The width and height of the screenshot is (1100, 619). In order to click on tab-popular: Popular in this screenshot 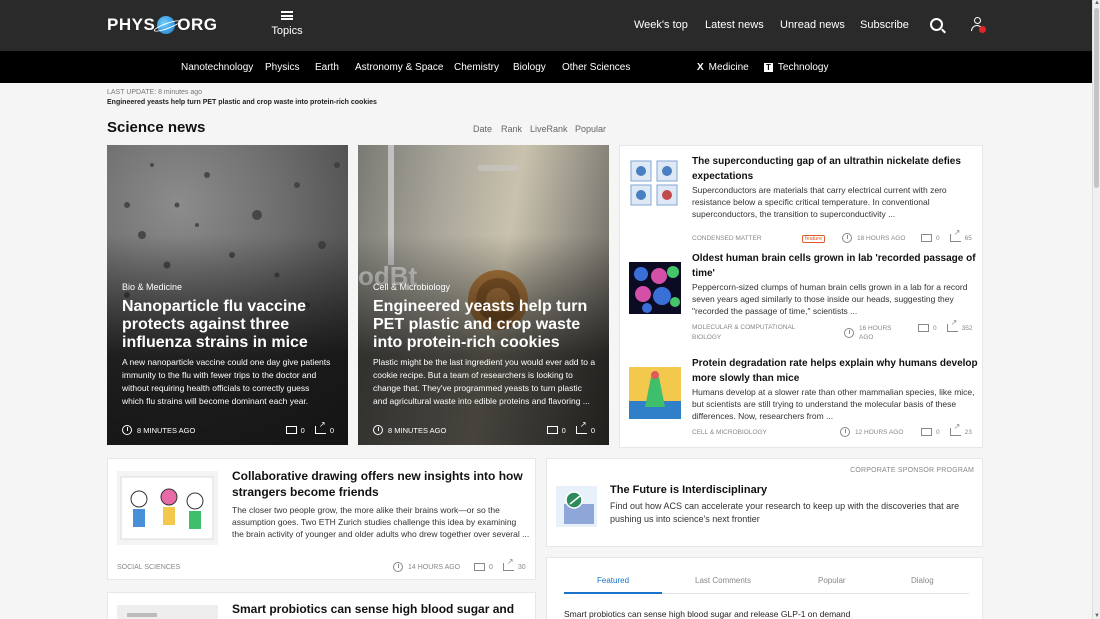, I will do `click(832, 580)`.